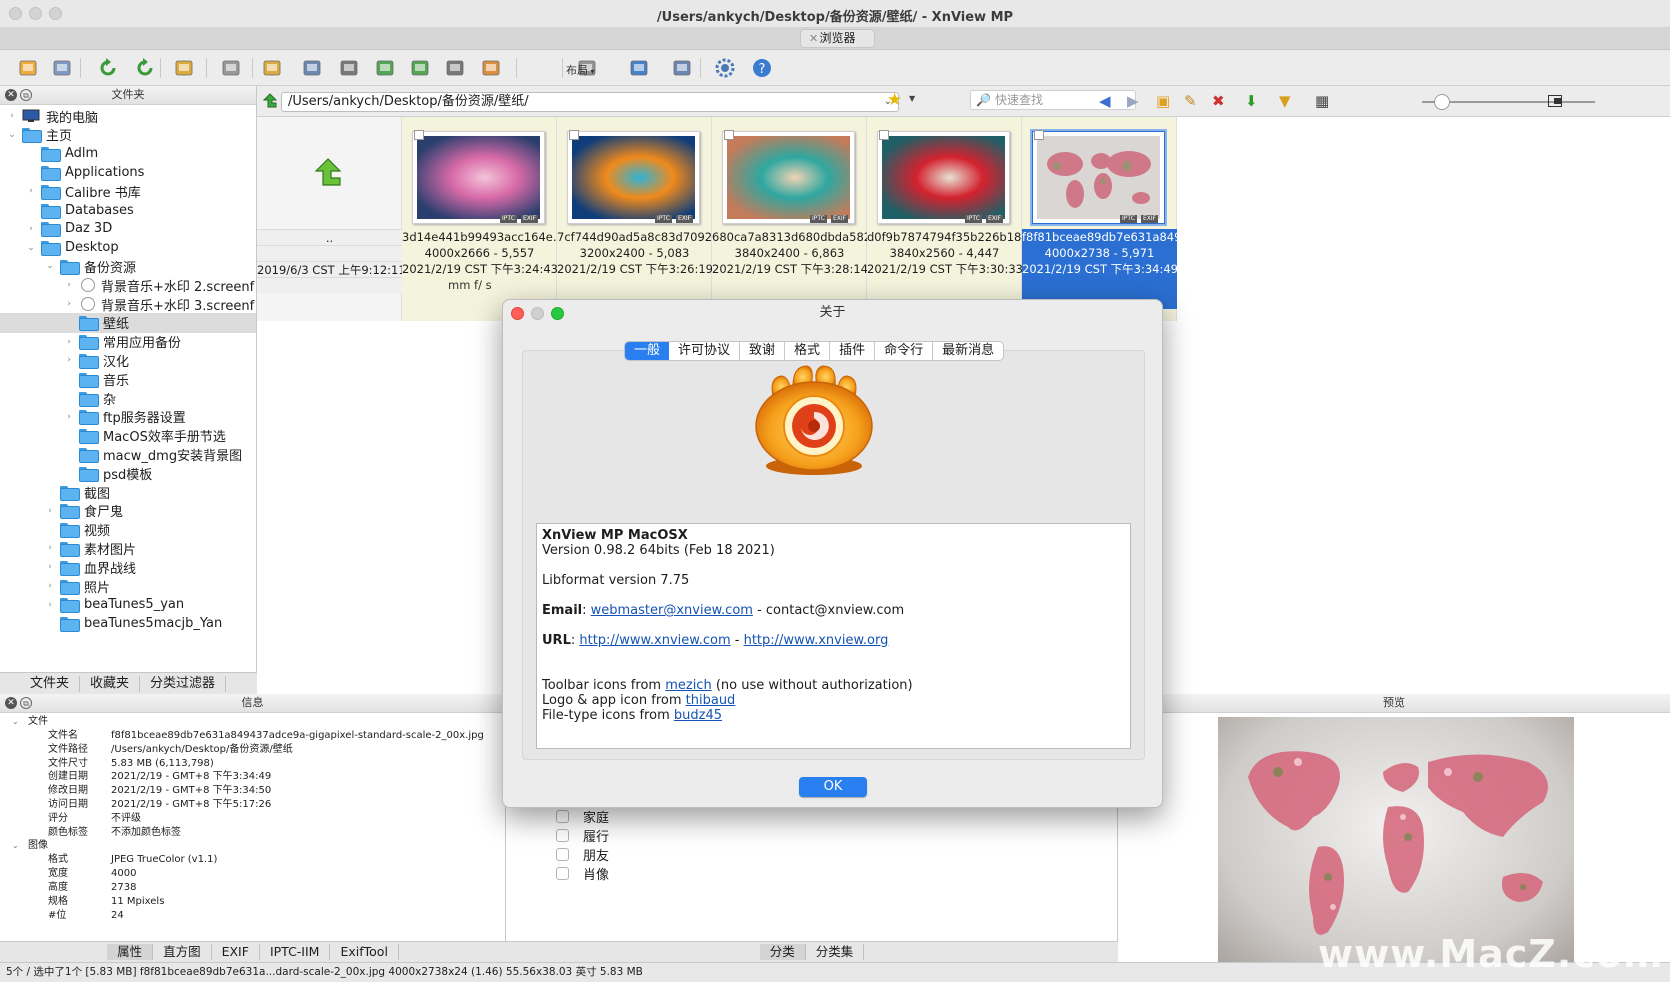 The height and width of the screenshot is (982, 1670). What do you see at coordinates (252, 846) in the screenshot?
I see `info-section-header: ⌄ 图像` at bounding box center [252, 846].